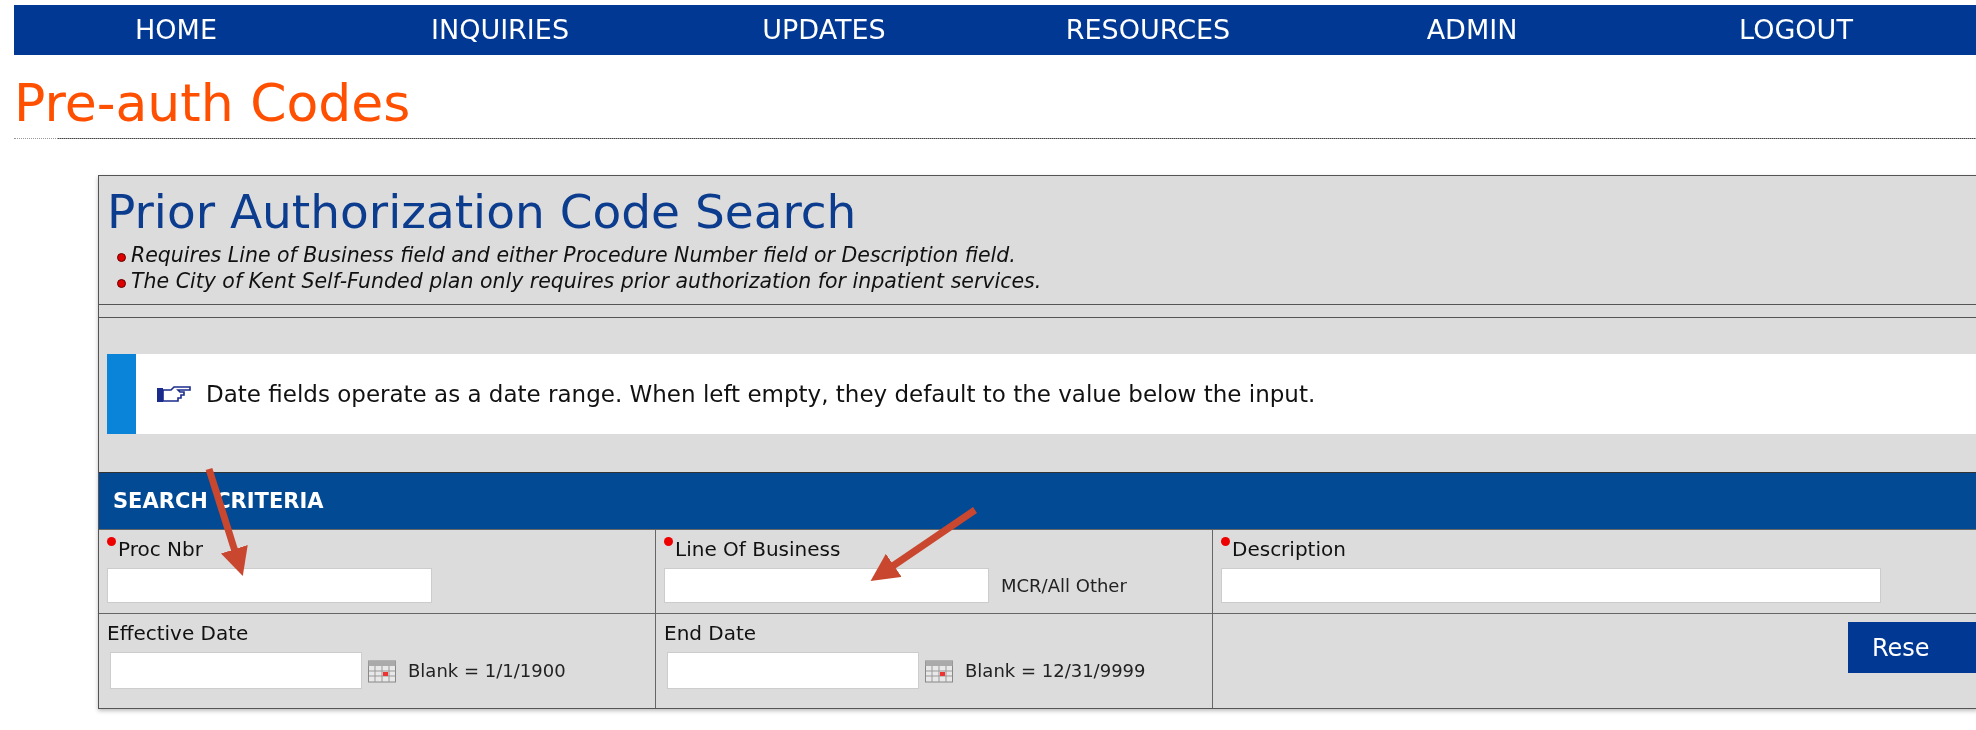  I want to click on field-label: Line Of Business, so click(758, 549).